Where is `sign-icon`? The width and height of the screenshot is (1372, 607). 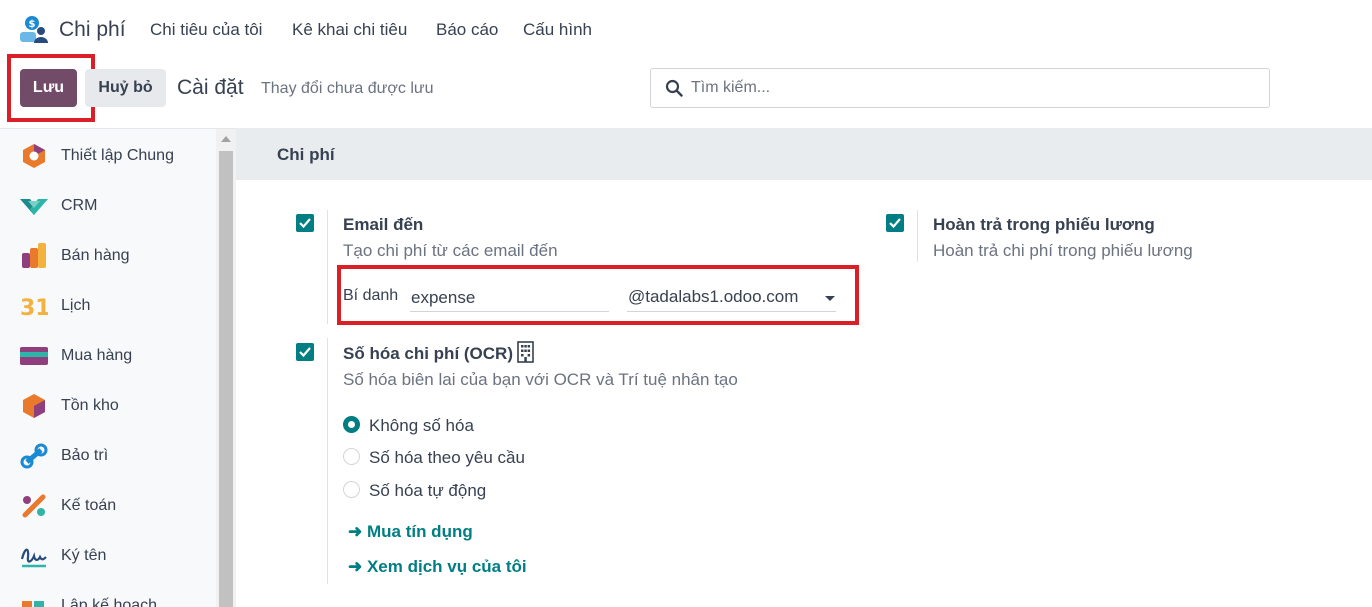
sign-icon is located at coordinates (33, 558).